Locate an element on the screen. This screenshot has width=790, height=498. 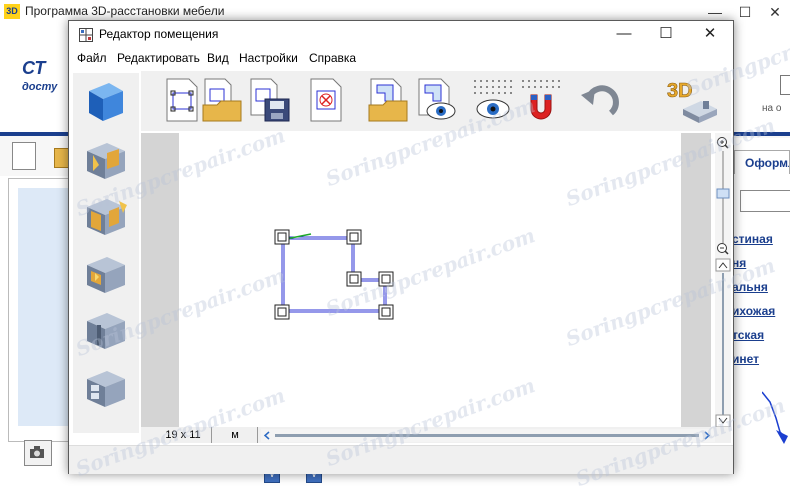
room-link-hallway: ихожая is located at coordinates (753, 311).